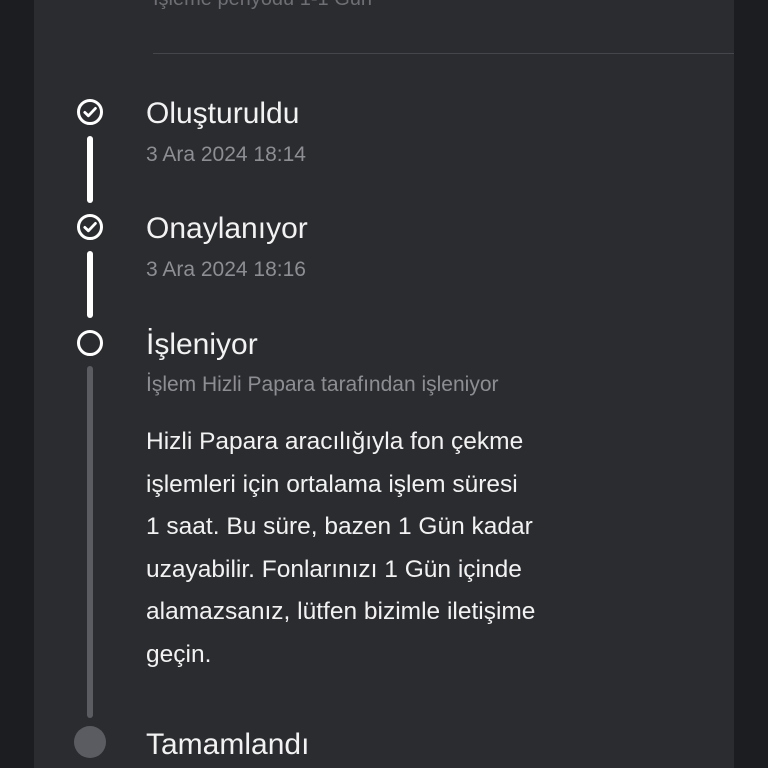 This screenshot has height=768, width=768. Describe the element at coordinates (443, 53) in the screenshot. I see `divider` at that location.